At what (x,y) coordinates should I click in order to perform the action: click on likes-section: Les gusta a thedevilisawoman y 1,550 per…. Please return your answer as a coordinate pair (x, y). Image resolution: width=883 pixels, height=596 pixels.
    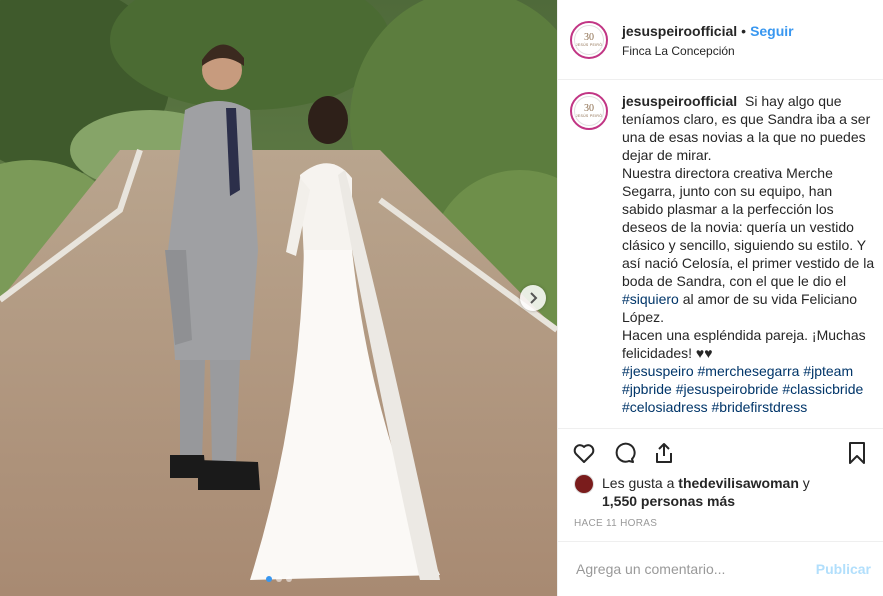
    Looking at the image, I should click on (724, 492).